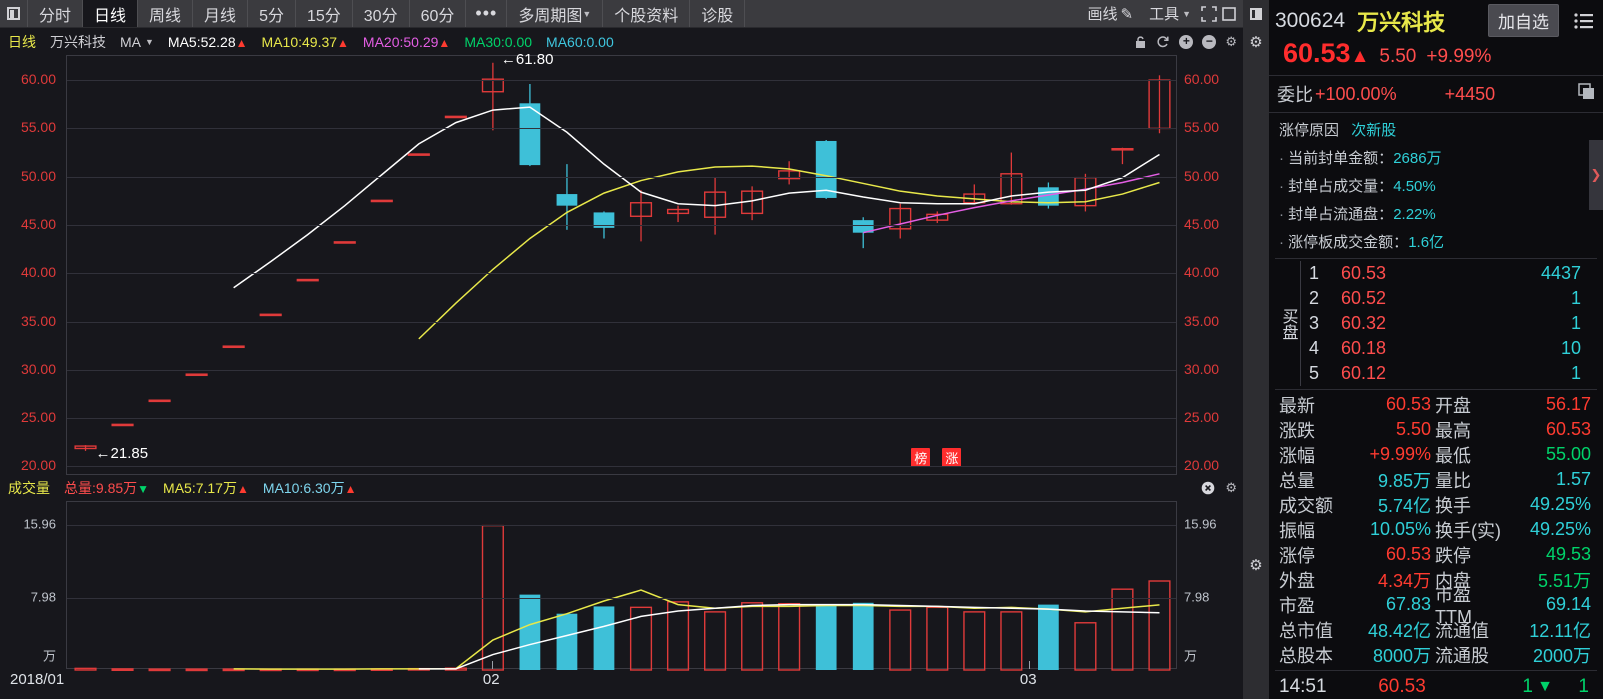 The width and height of the screenshot is (1603, 699). What do you see at coordinates (952, 457) in the screenshot?
I see `chart-badge: 涨` at bounding box center [952, 457].